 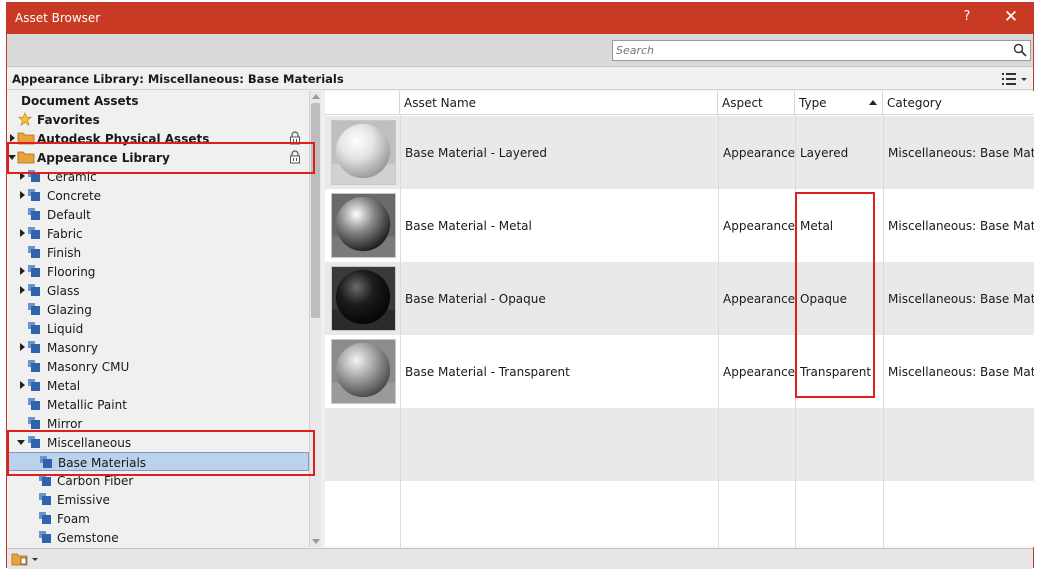 What do you see at coordinates (958, 103) in the screenshot?
I see `column-header-category: Category` at bounding box center [958, 103].